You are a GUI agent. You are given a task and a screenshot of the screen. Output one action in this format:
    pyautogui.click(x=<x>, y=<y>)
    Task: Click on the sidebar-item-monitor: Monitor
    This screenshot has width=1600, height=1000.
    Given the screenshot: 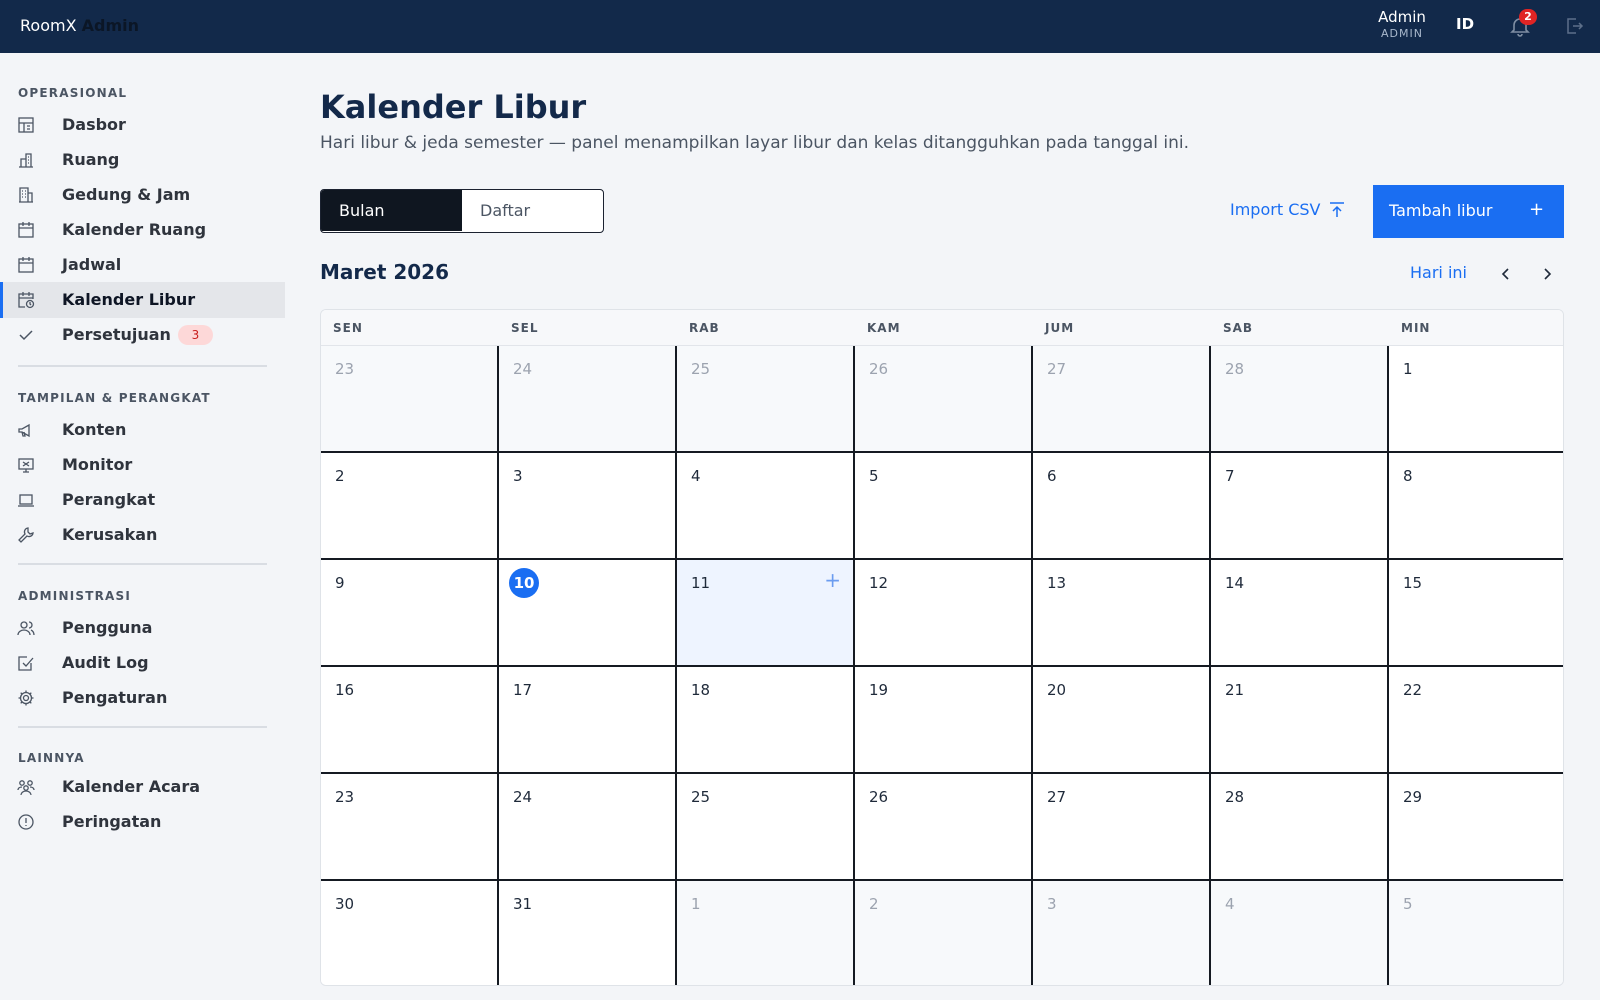 What is the action you would take?
    pyautogui.click(x=142, y=465)
    